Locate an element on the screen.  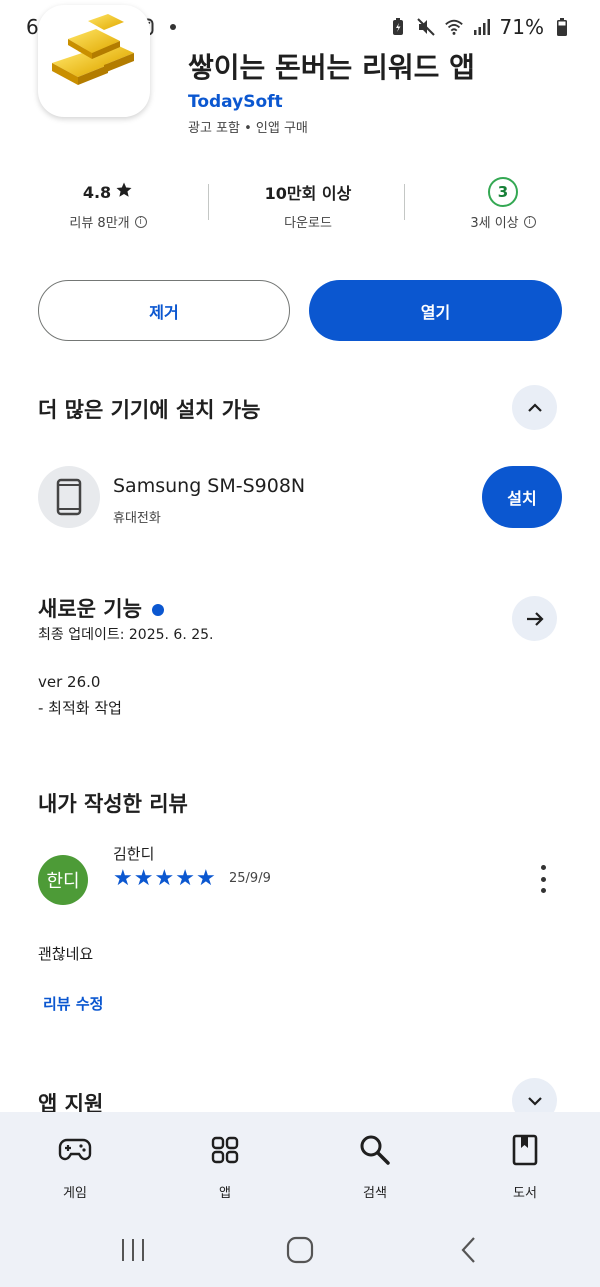
my-review-title: 내가 작성한 리뷰 is located at coordinates (113, 804).